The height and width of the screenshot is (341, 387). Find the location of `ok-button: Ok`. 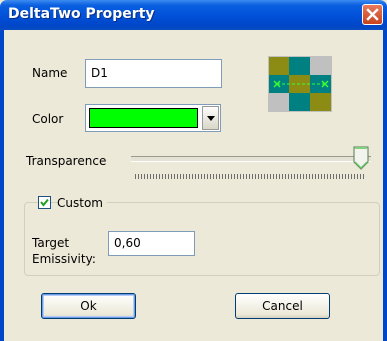

ok-button: Ok is located at coordinates (88, 306).